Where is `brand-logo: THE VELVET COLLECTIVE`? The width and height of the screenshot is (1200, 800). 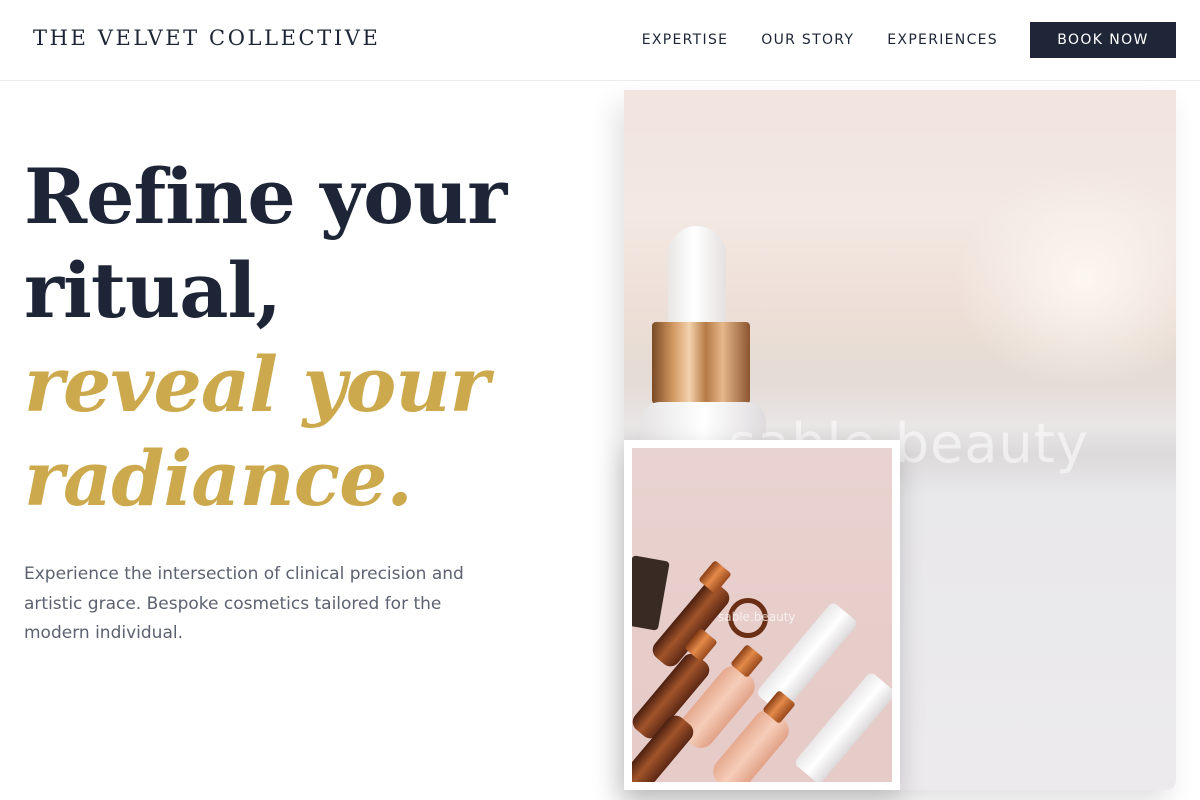 brand-logo: THE VELVET COLLECTIVE is located at coordinates (206, 38).